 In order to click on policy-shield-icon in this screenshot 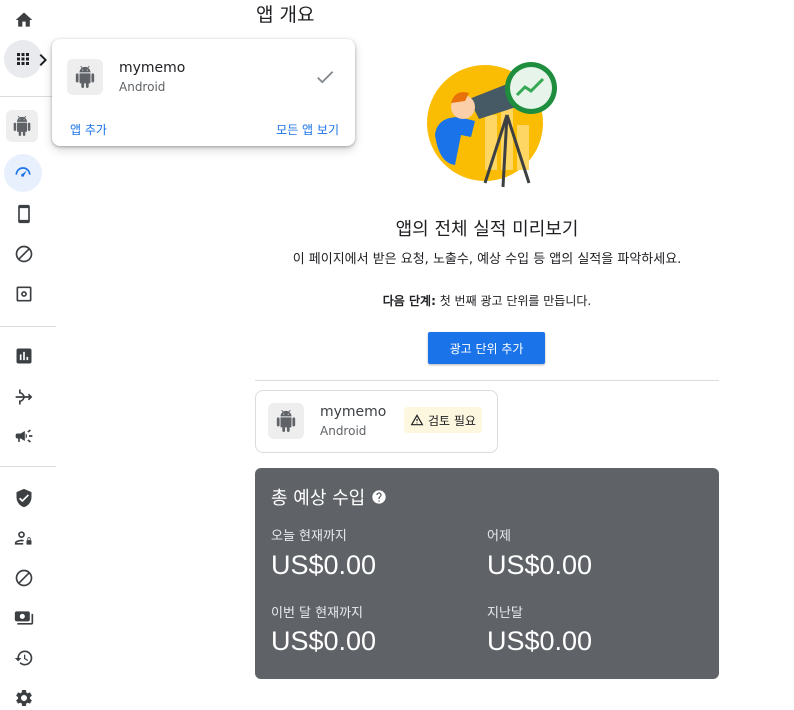, I will do `click(24, 498)`.